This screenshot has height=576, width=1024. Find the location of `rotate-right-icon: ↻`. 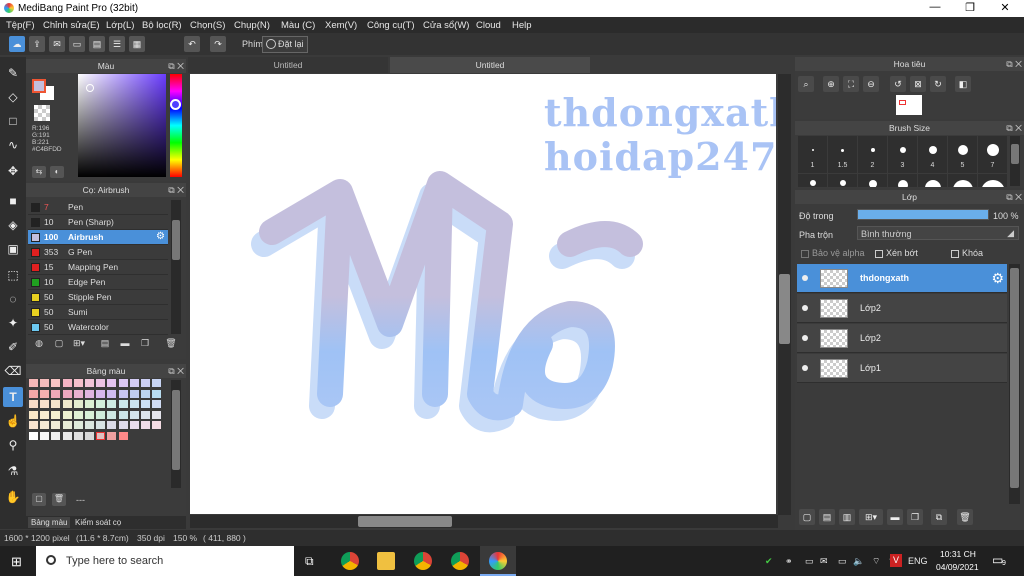

rotate-right-icon: ↻ is located at coordinates (938, 84).